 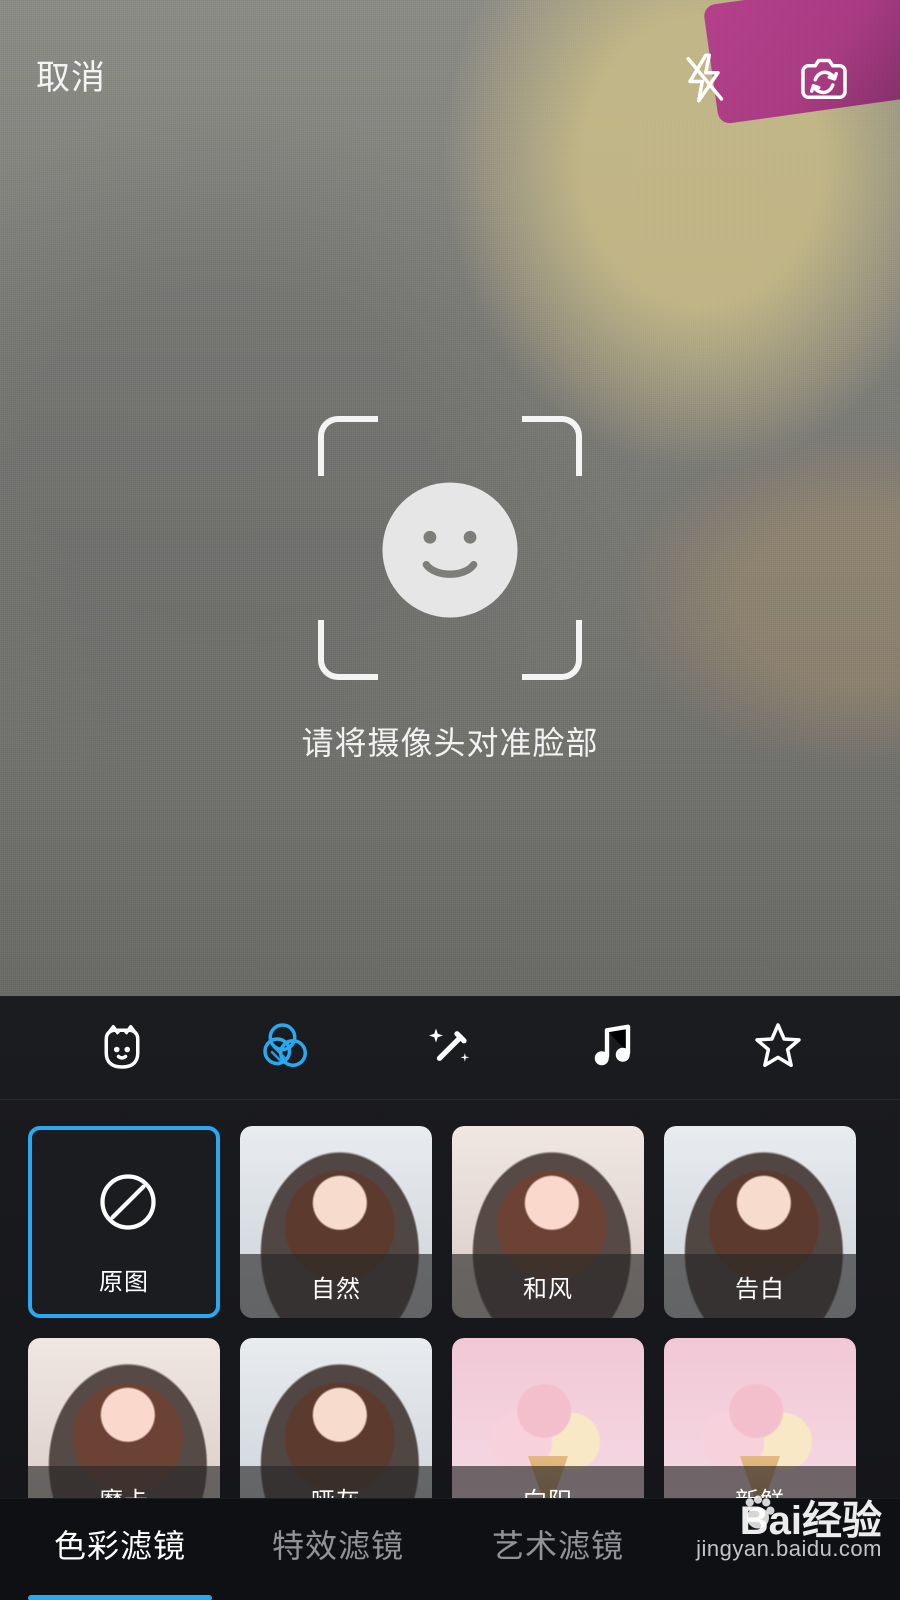 I want to click on filter-label-strip: 告白, so click(x=760, y=1286).